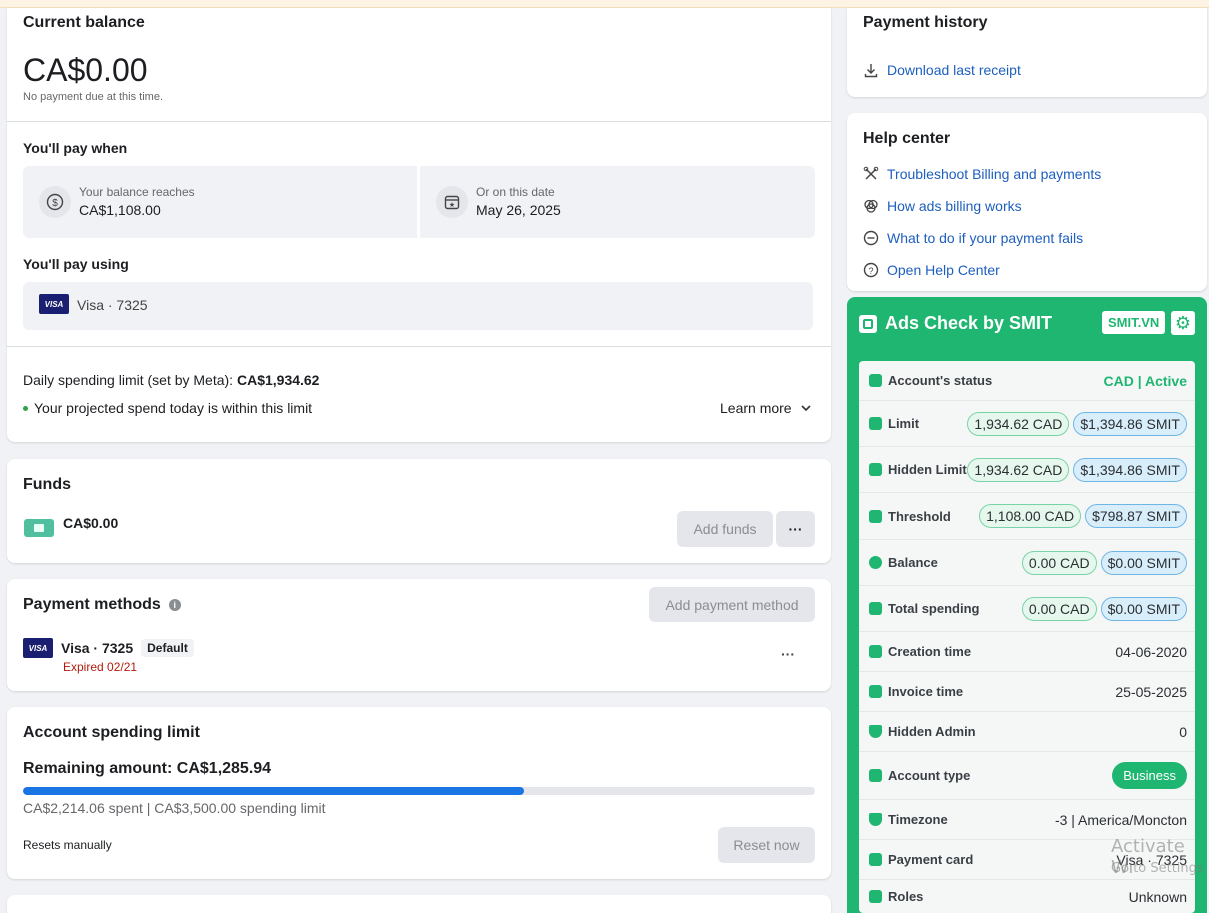  What do you see at coordinates (100, 667) in the screenshot?
I see `expired-note: Expired 02/21` at bounding box center [100, 667].